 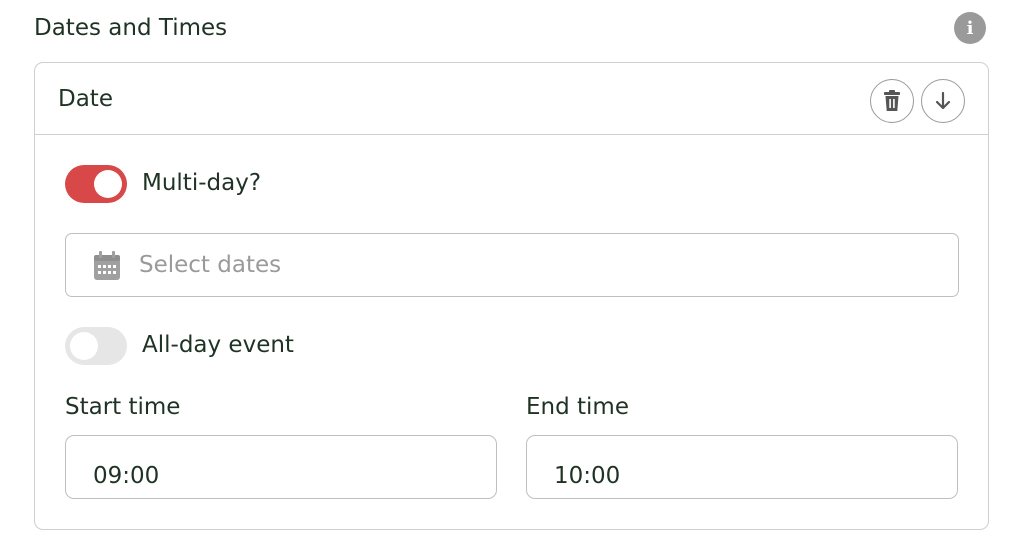 What do you see at coordinates (131, 28) in the screenshot?
I see `section-title: Dates and Times` at bounding box center [131, 28].